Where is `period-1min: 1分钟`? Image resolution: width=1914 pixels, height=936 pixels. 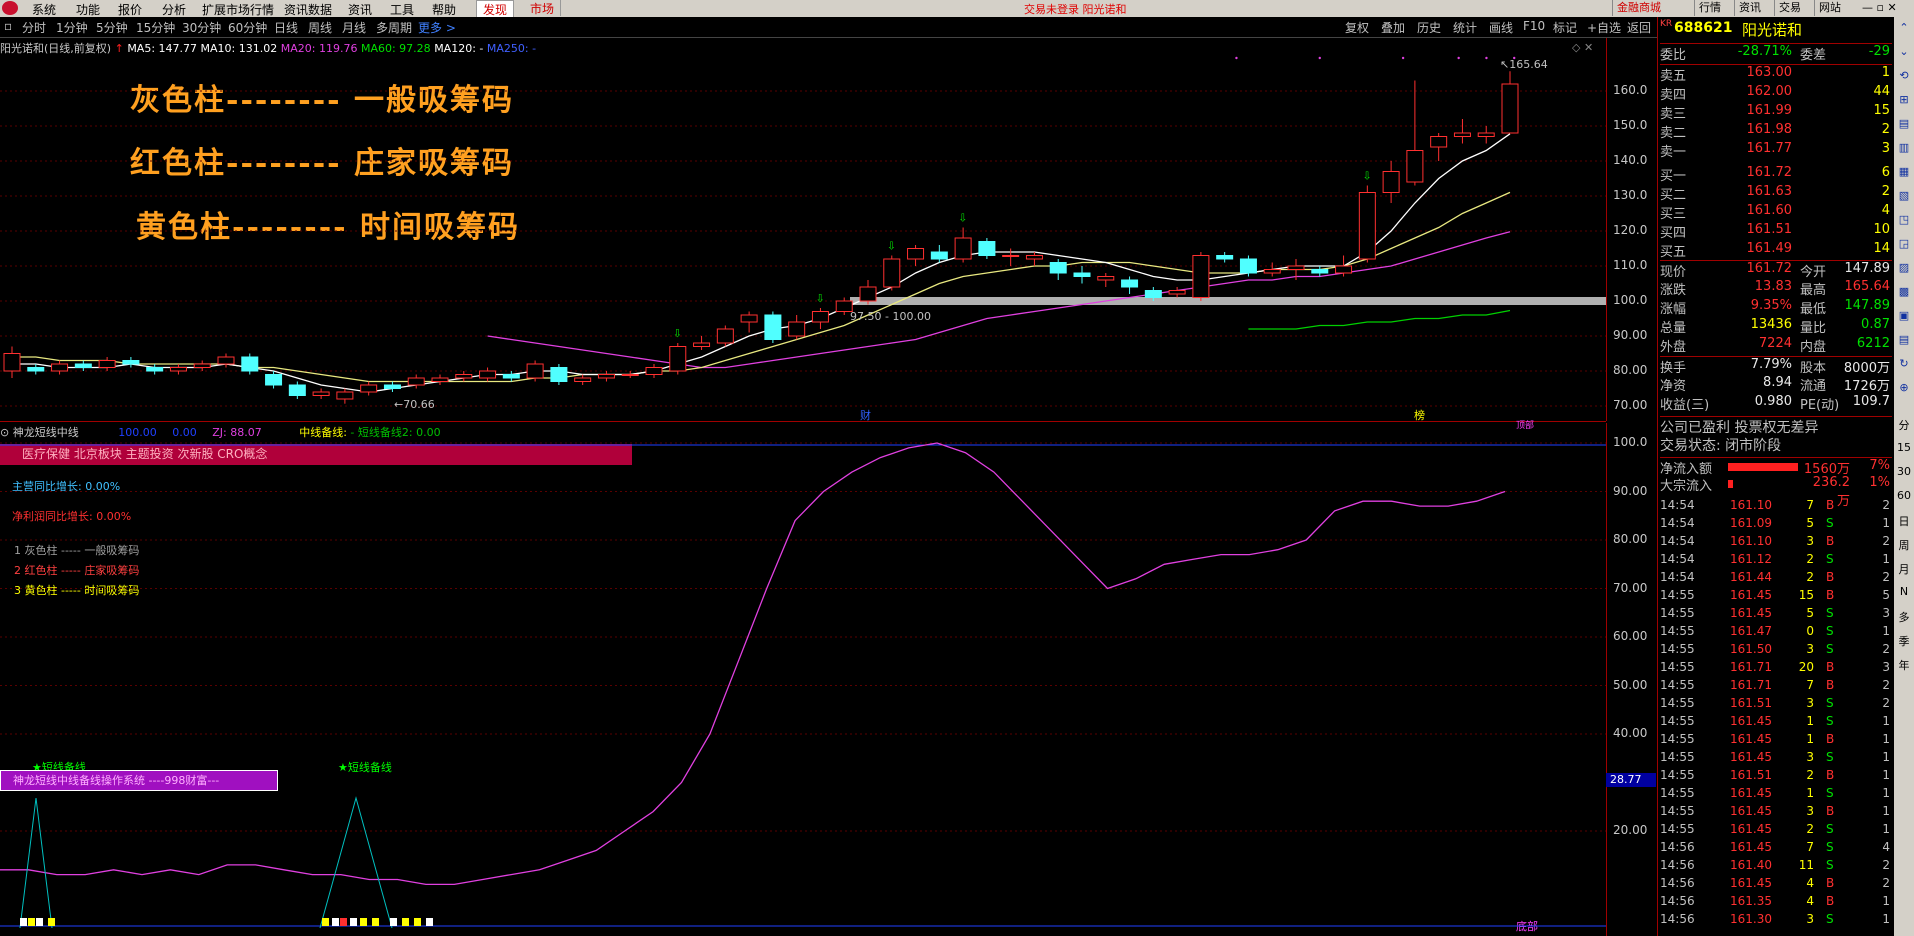 period-1min: 1分钟 is located at coordinates (72, 27).